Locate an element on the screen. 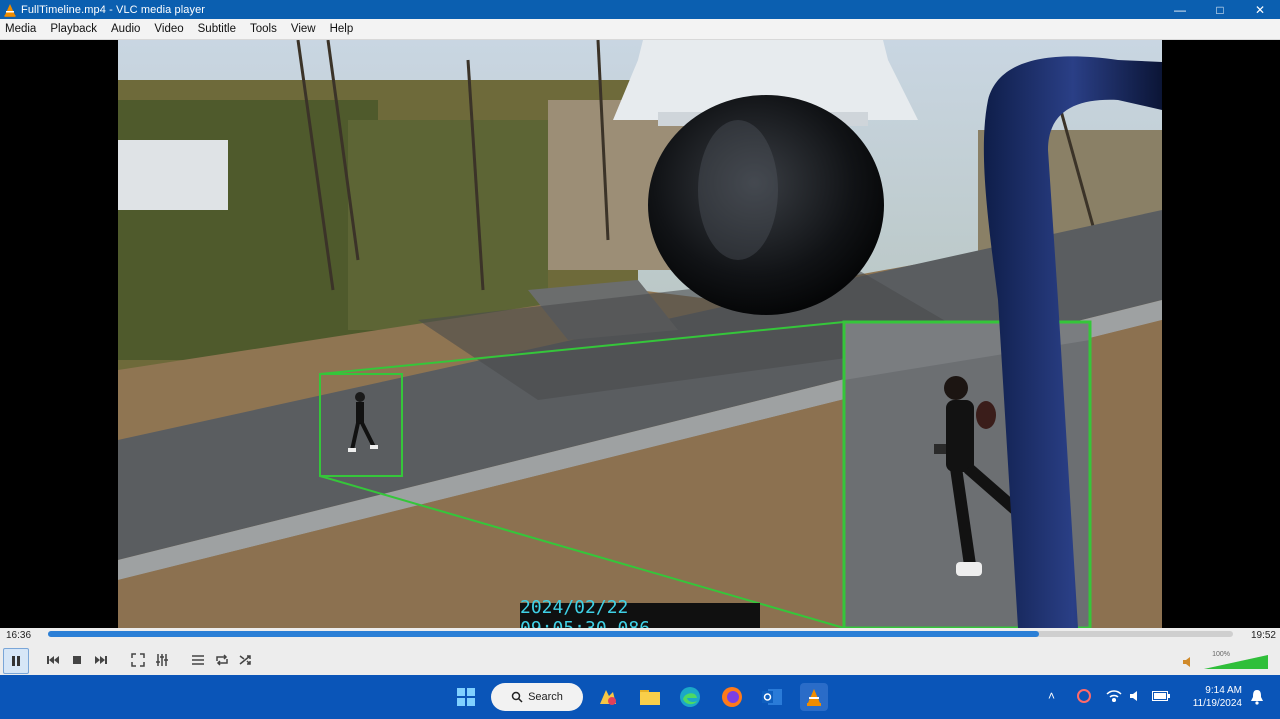  start-icon is located at coordinates (466, 697).